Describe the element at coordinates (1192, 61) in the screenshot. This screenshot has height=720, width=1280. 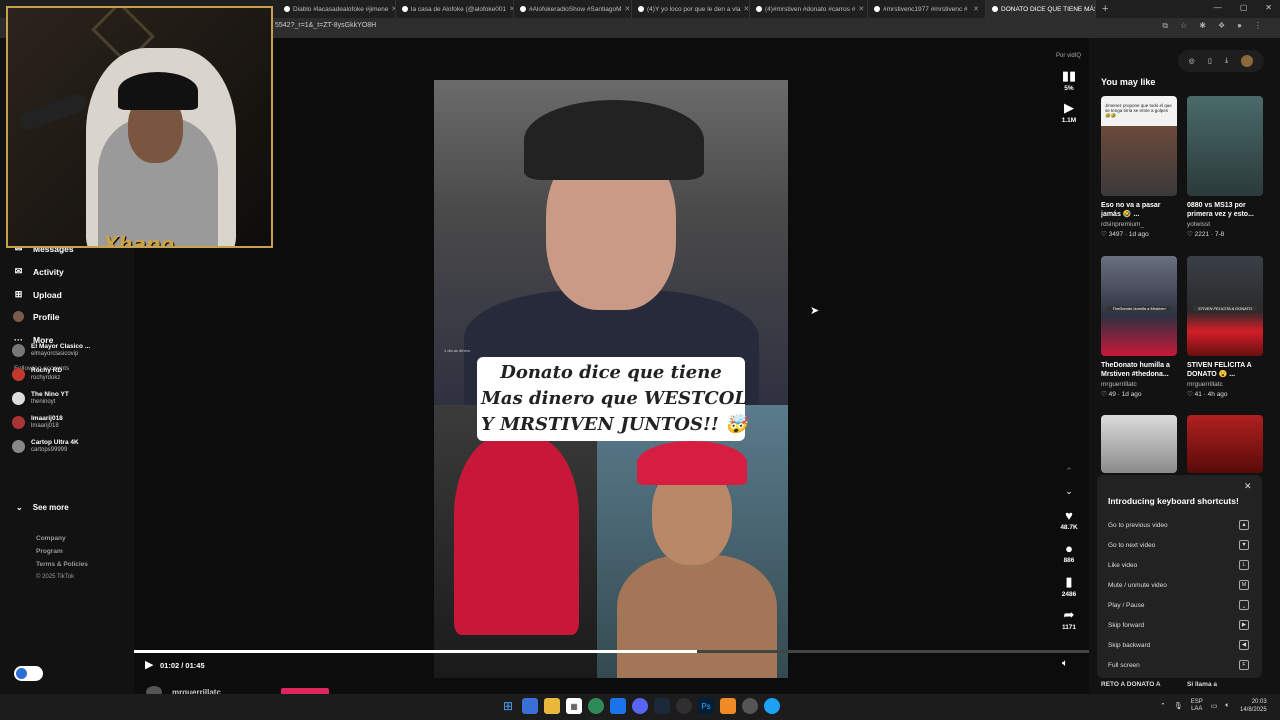
I see `compass-icon: ◎` at that location.